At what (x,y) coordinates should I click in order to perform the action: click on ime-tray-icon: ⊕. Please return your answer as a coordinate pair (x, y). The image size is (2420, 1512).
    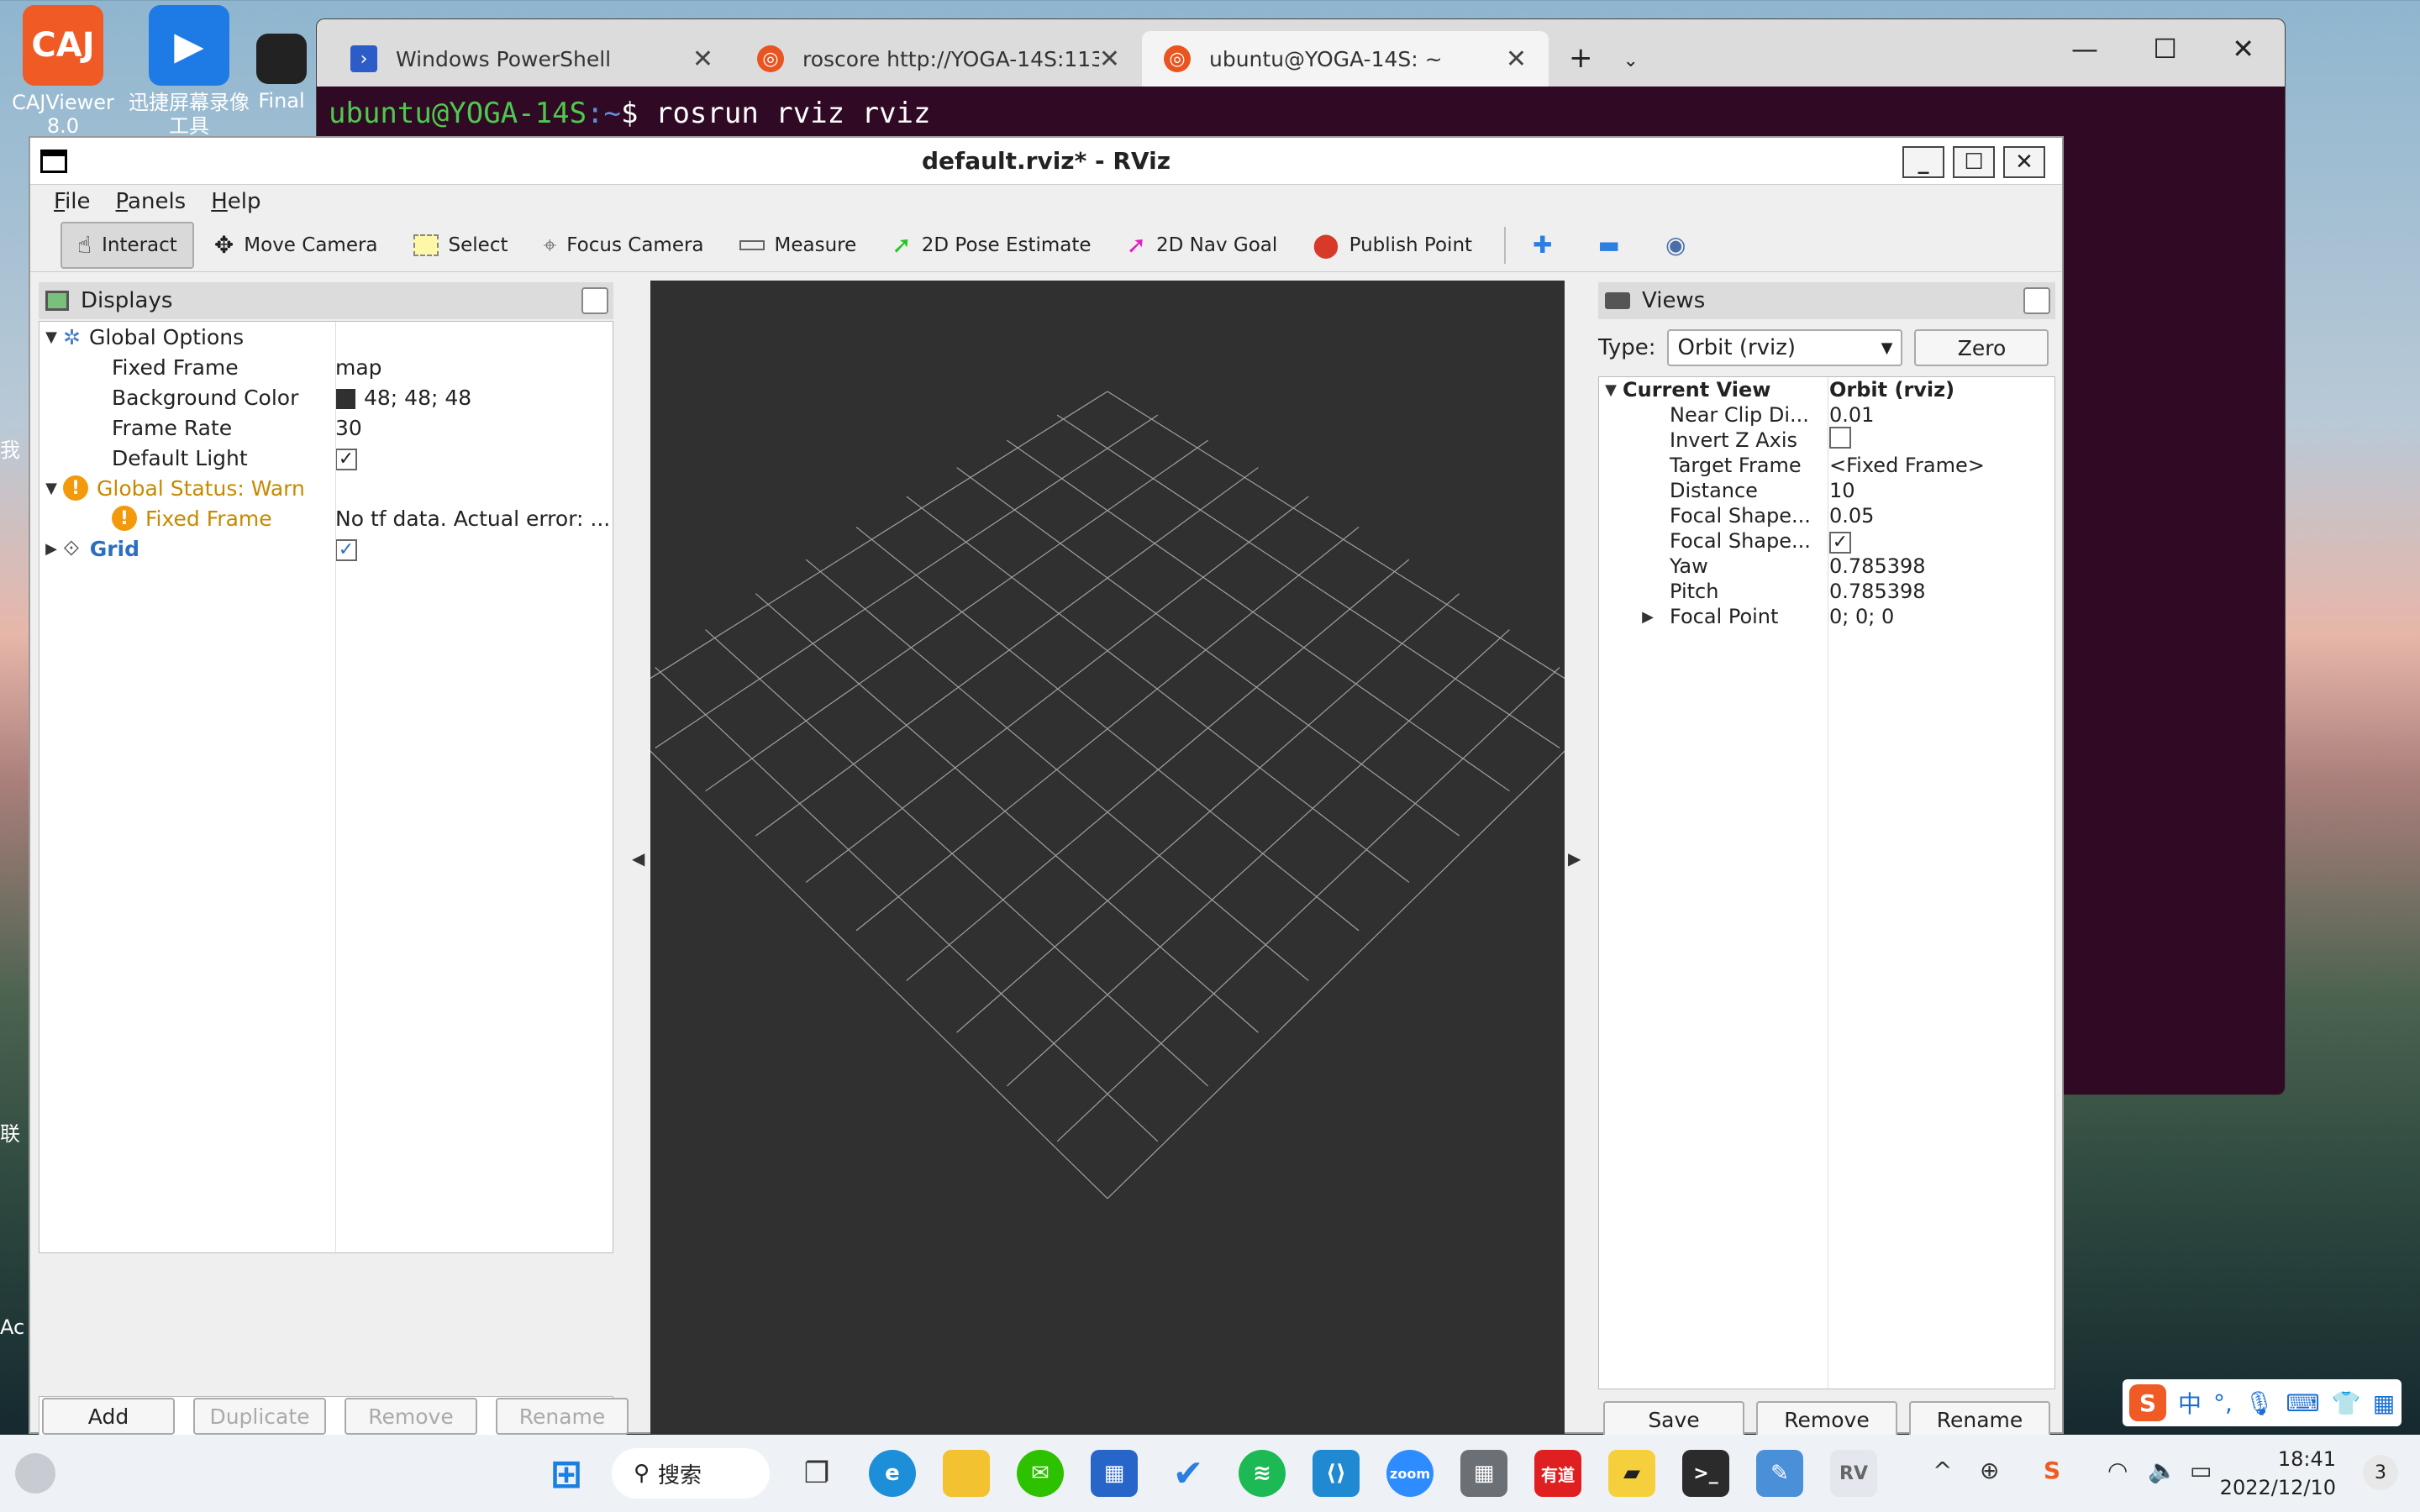
    Looking at the image, I should click on (1989, 1470).